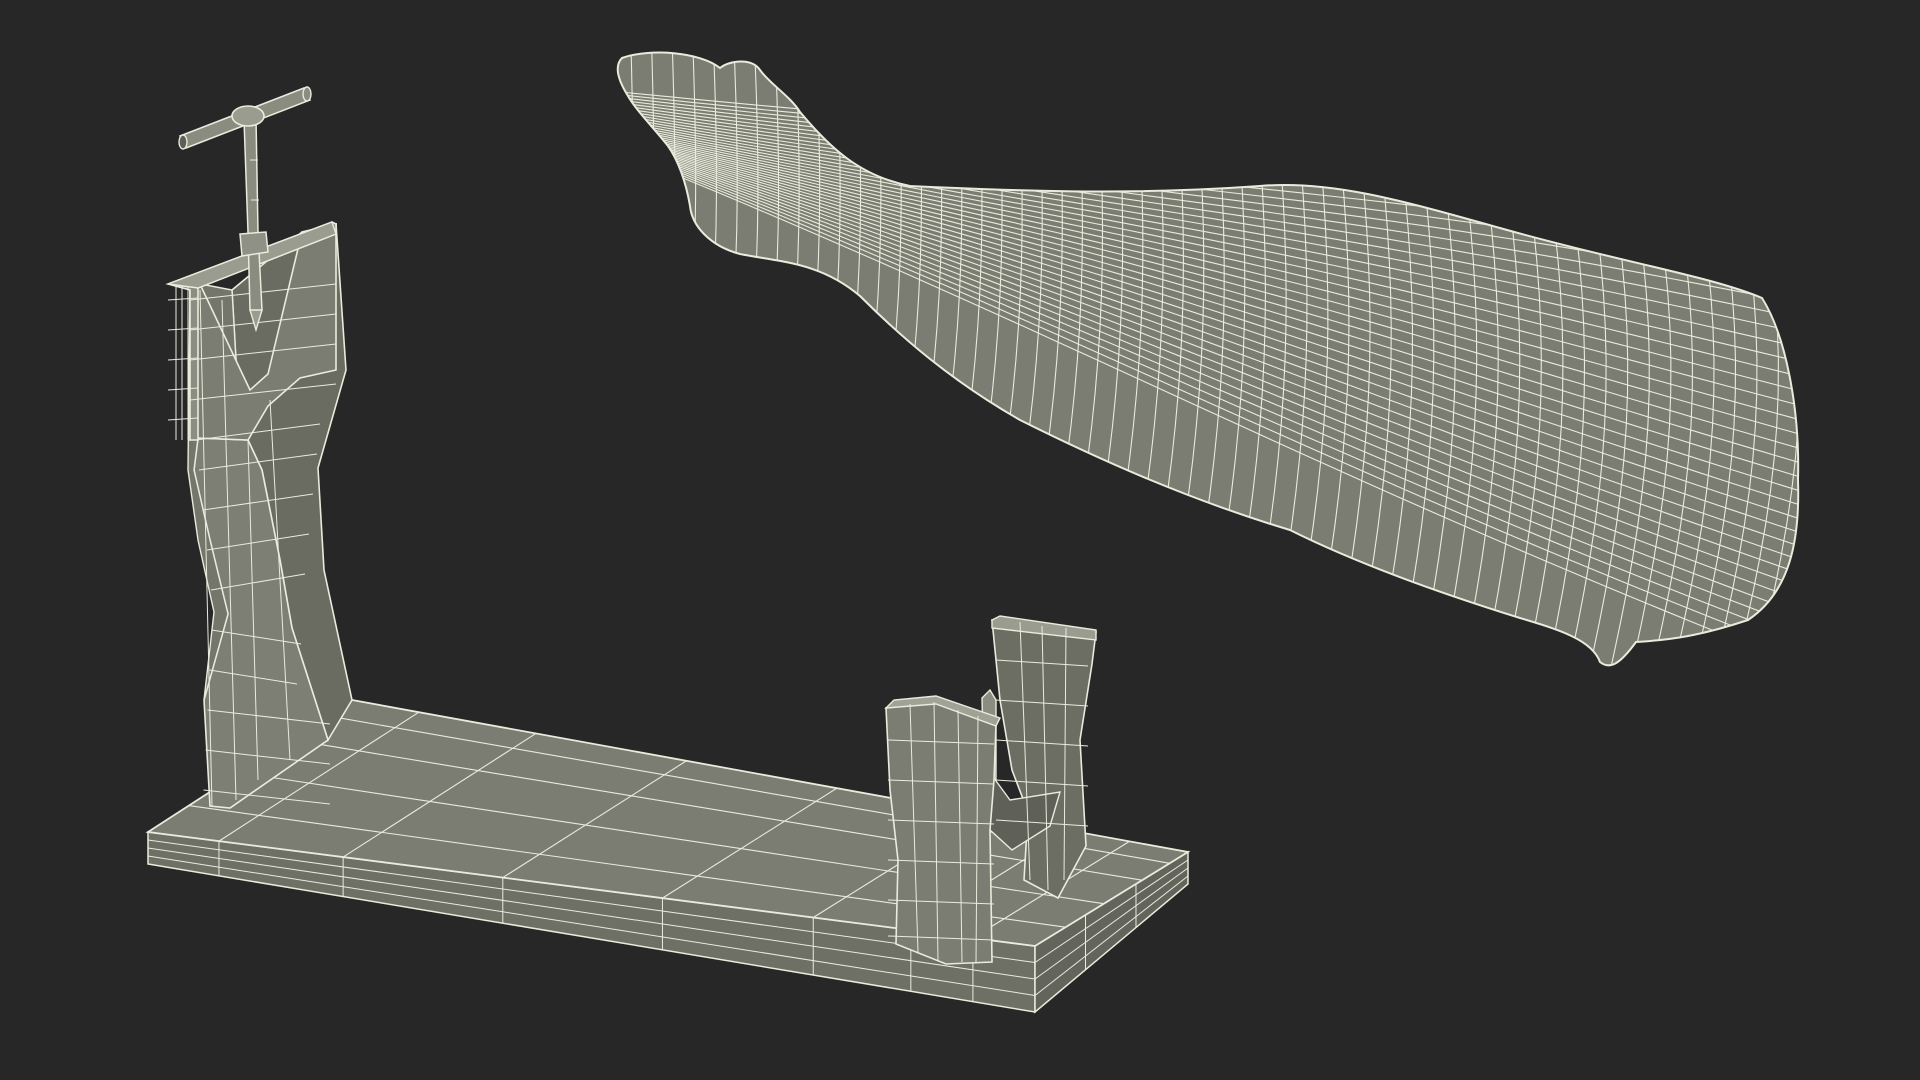  Describe the element at coordinates (307, 94) in the screenshot. I see `t-handle-end-right` at that location.